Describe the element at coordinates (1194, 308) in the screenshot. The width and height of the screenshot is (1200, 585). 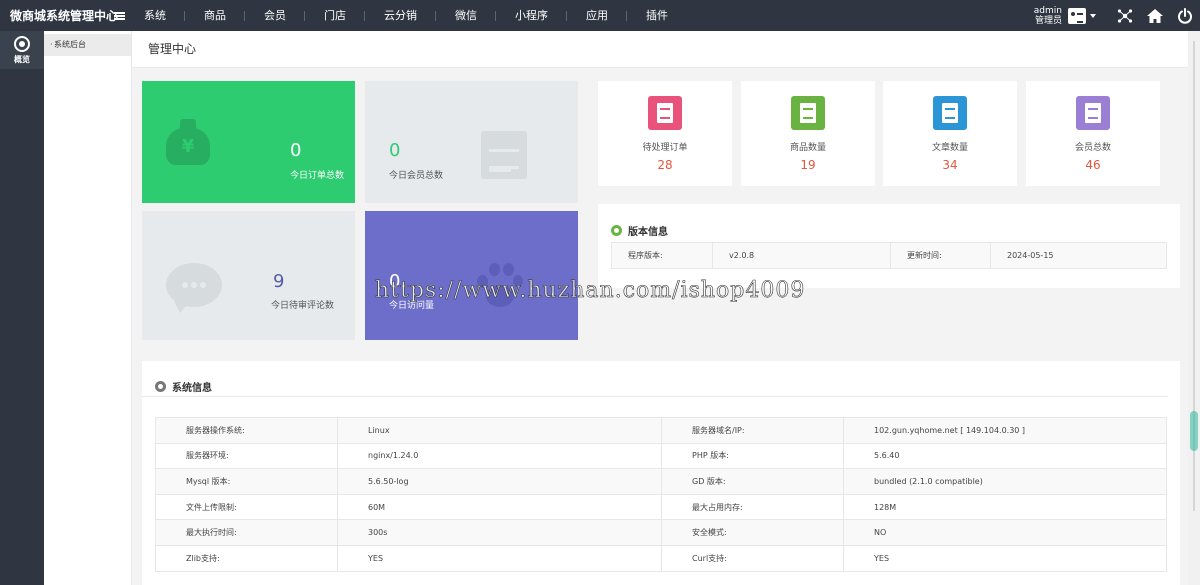
I see `page-scrollbar` at that location.